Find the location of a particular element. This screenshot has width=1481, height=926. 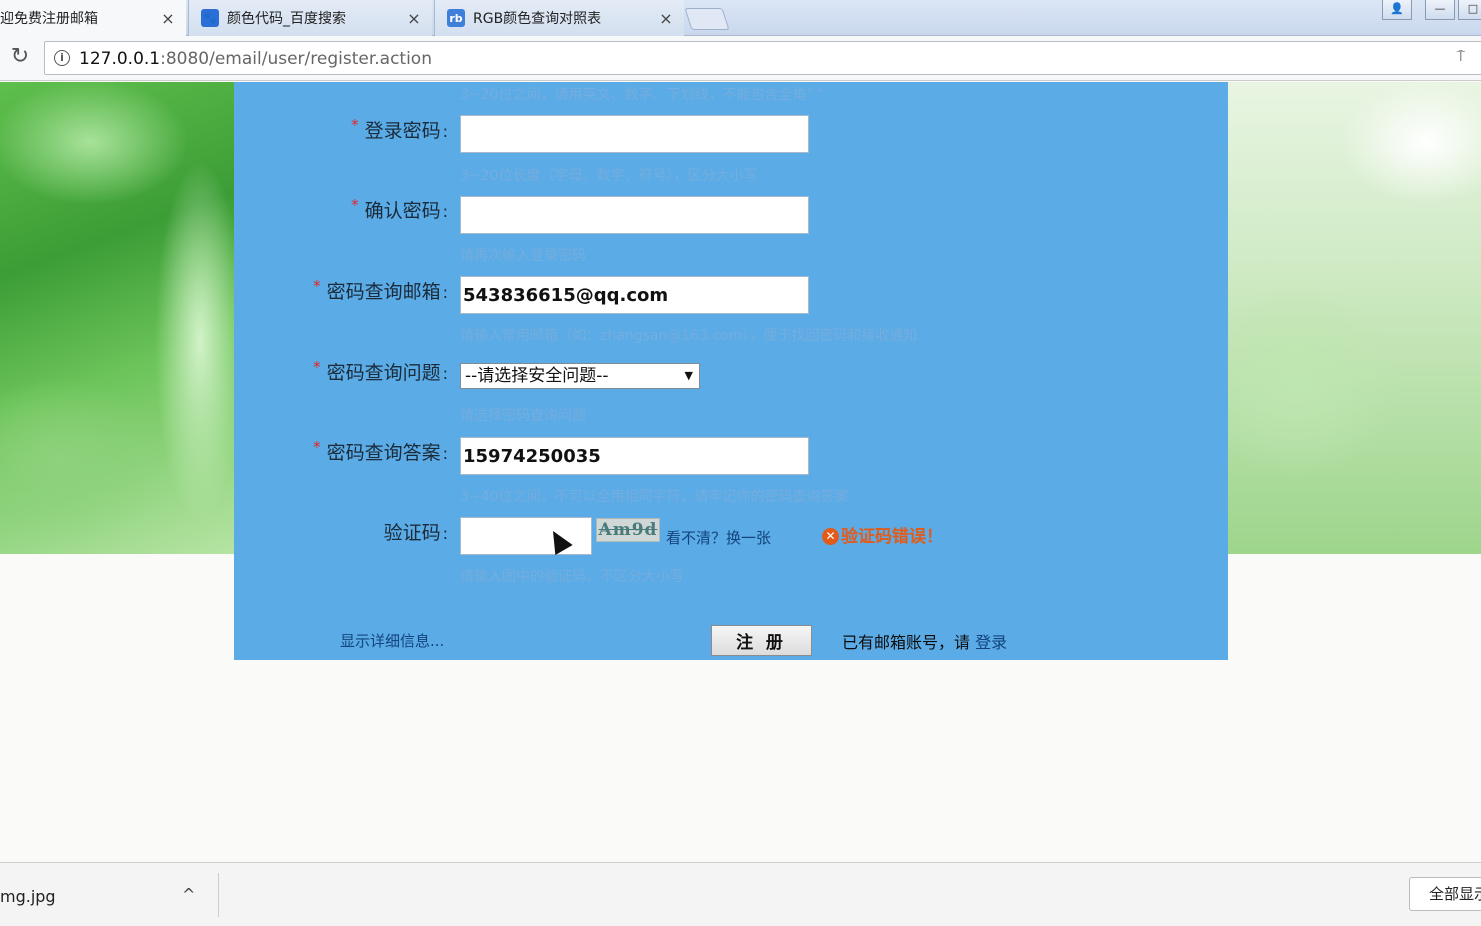

minimize-button: — is located at coordinates (1440, 10).